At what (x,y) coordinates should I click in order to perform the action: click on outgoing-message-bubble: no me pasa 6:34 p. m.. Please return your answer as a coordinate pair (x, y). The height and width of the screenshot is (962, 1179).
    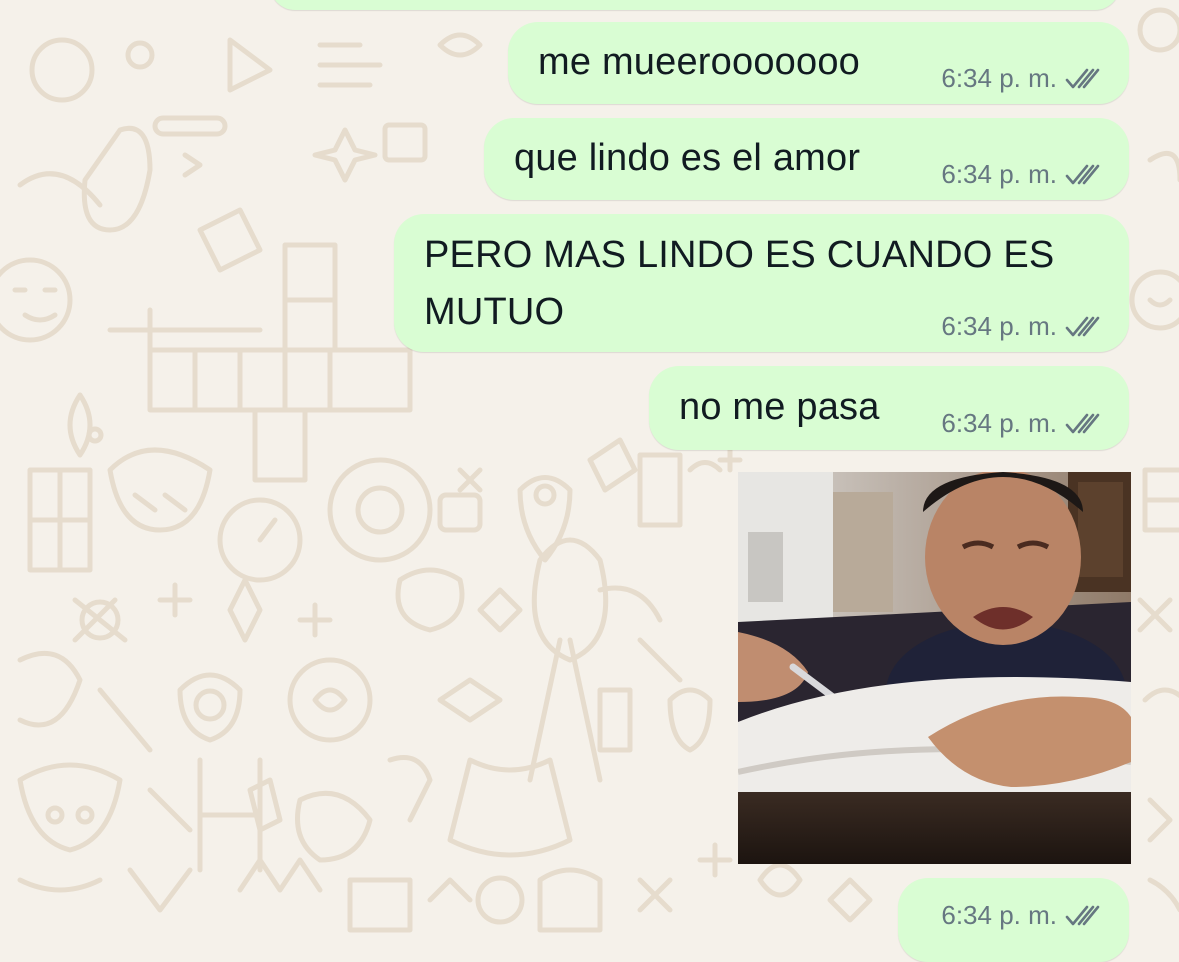
    Looking at the image, I should click on (889, 408).